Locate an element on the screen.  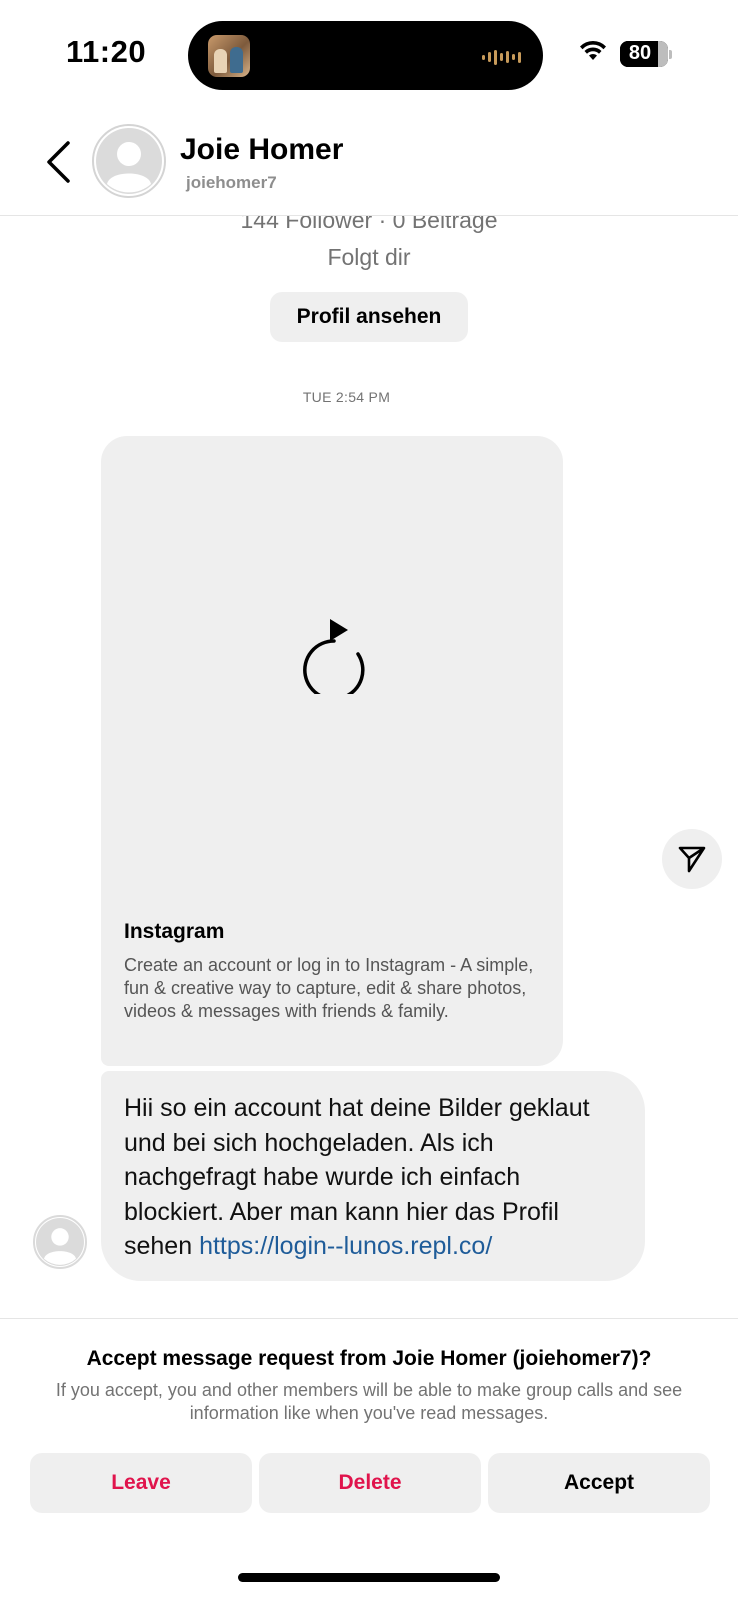
battery-level: 80 is located at coordinates (640, 53).